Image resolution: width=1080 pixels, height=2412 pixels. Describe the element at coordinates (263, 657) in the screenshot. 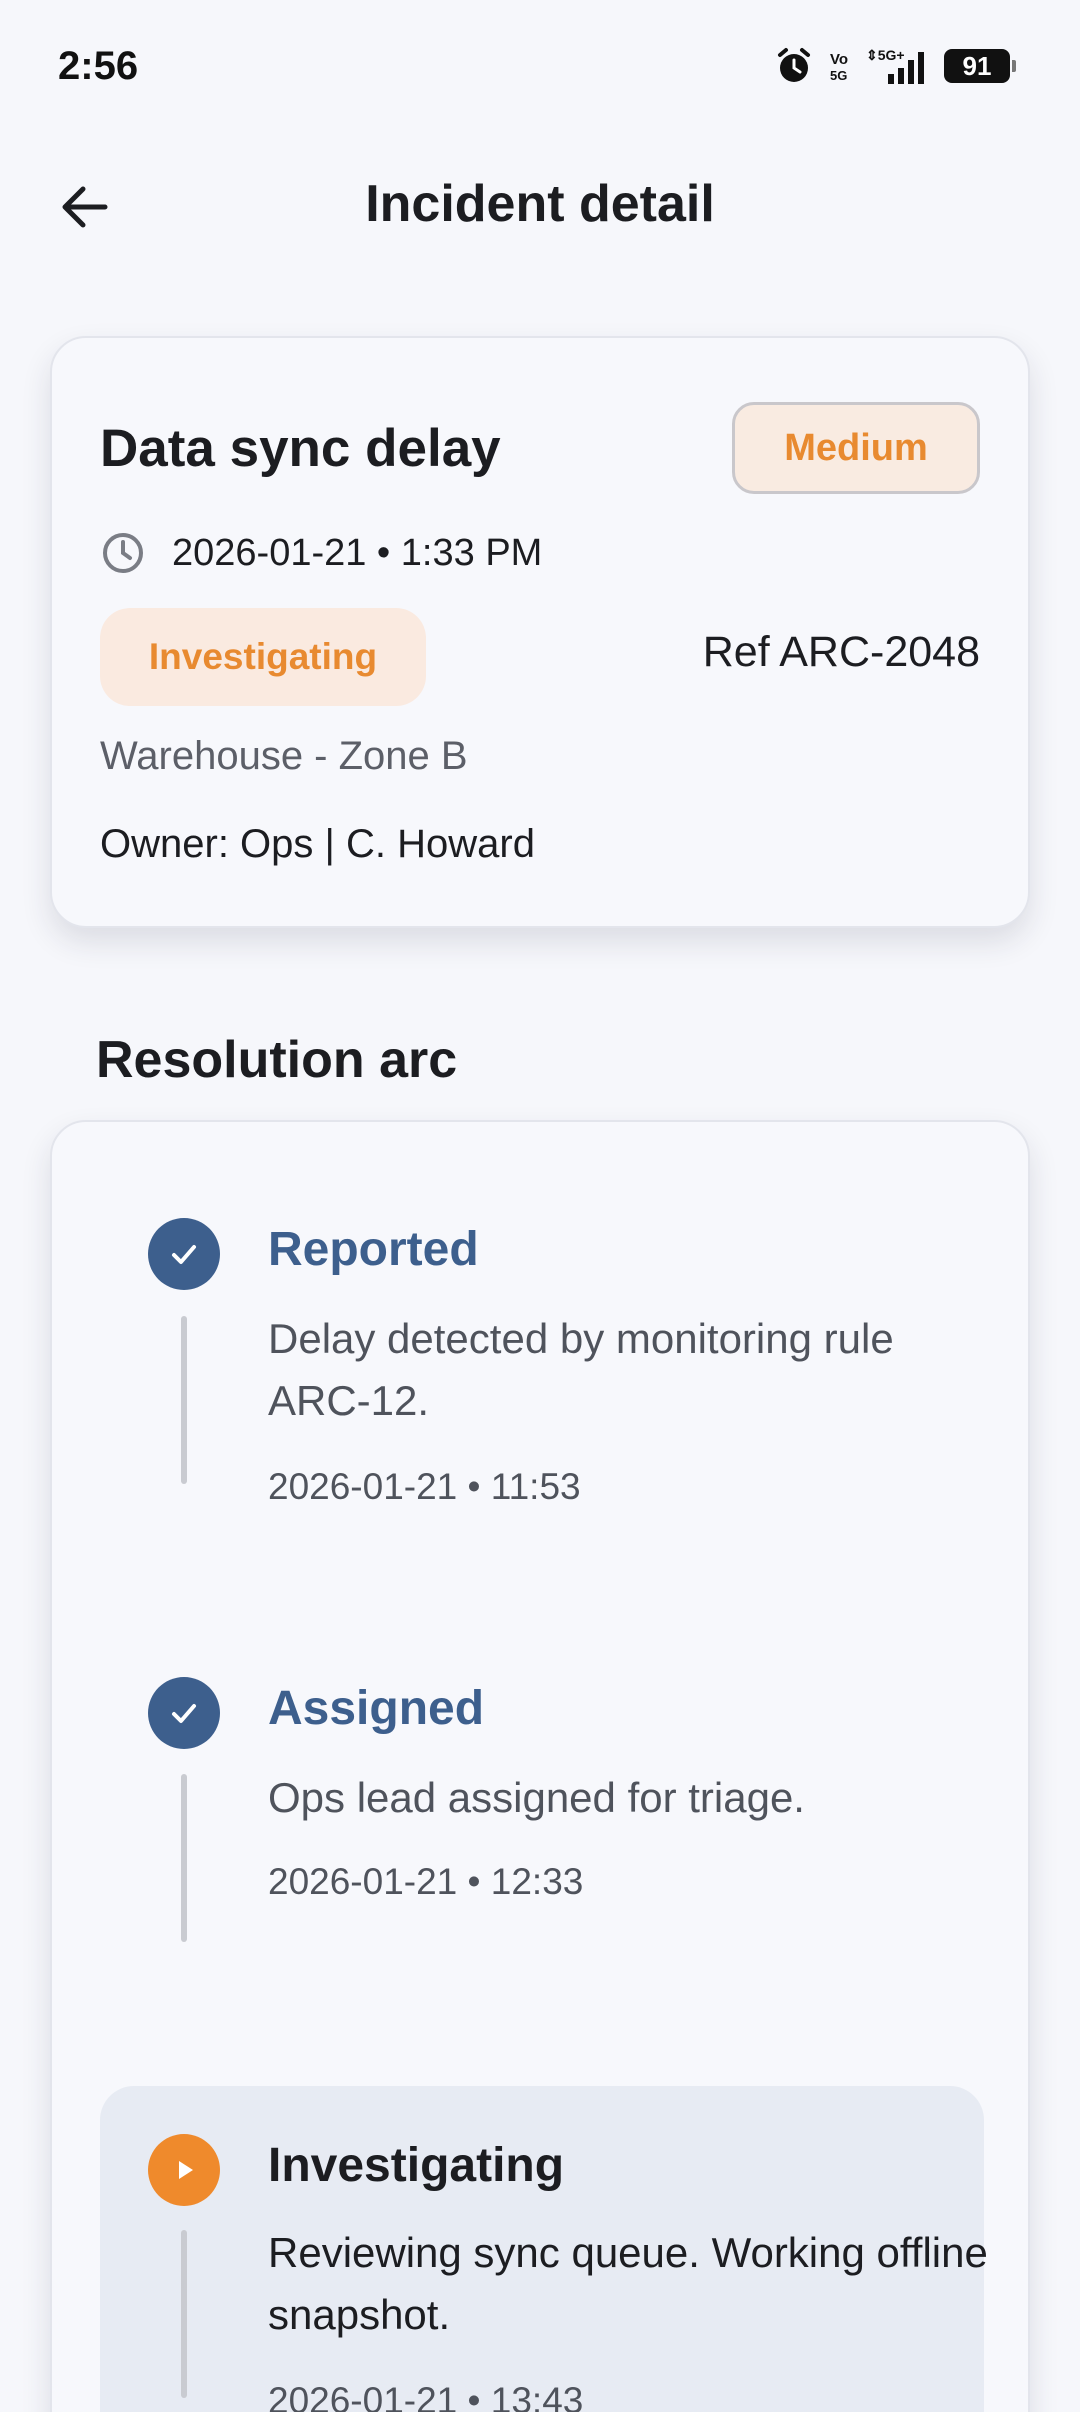

I see `status-chip: Investigating` at that location.